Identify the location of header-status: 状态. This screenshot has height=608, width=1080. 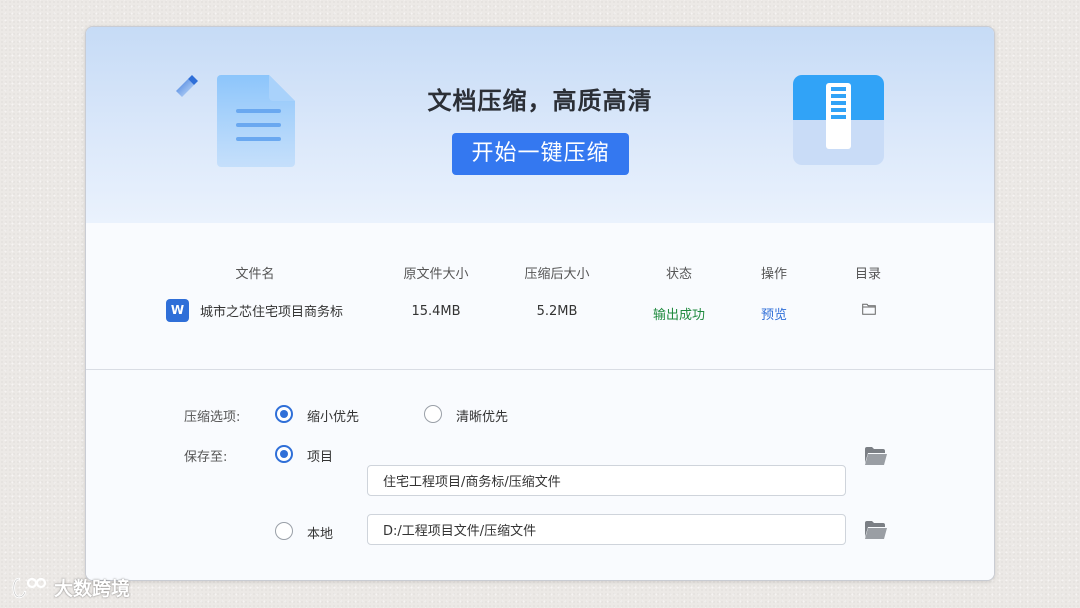
(679, 274).